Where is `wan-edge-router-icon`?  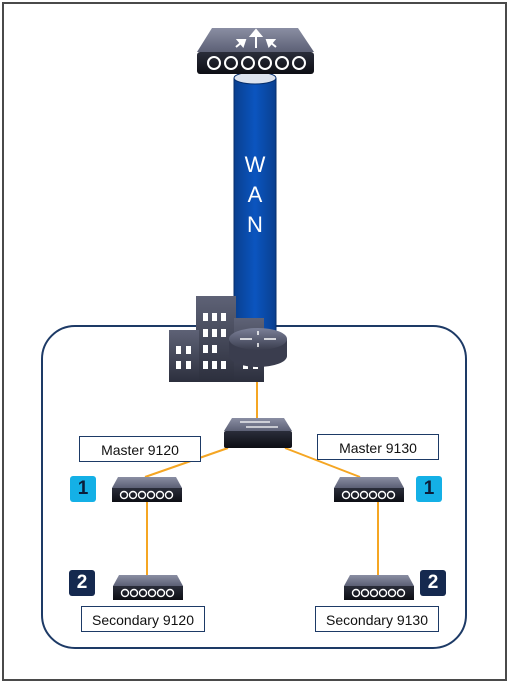
wan-edge-router-icon is located at coordinates (255, 51).